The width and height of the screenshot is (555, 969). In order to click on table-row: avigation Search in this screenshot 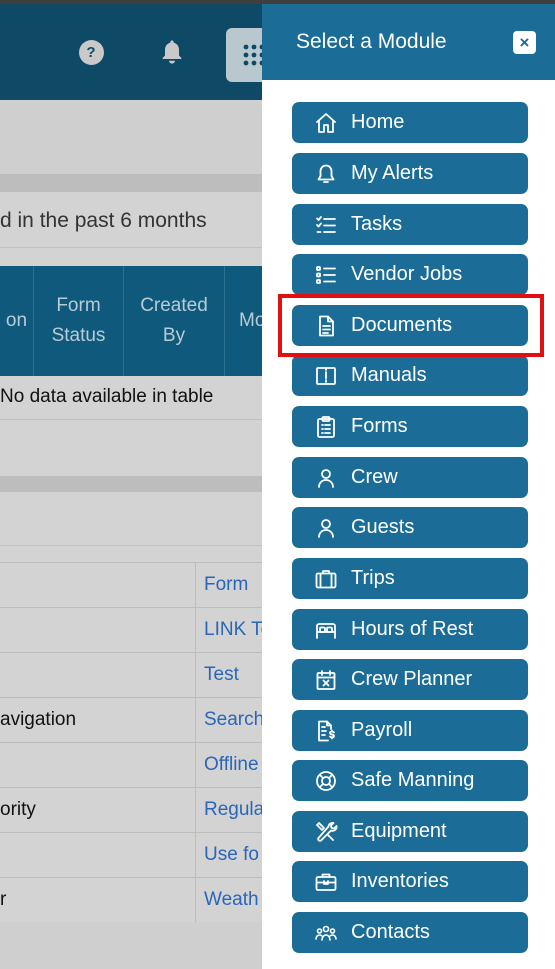, I will do `click(131, 720)`.